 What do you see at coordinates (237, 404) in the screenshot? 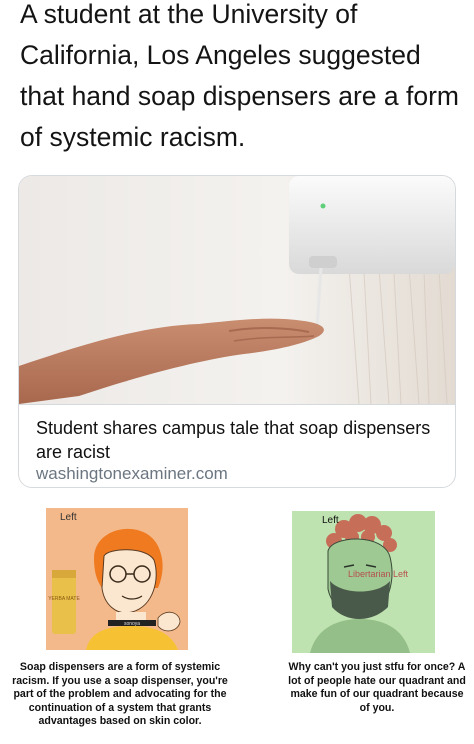
I see `card-divider` at bounding box center [237, 404].